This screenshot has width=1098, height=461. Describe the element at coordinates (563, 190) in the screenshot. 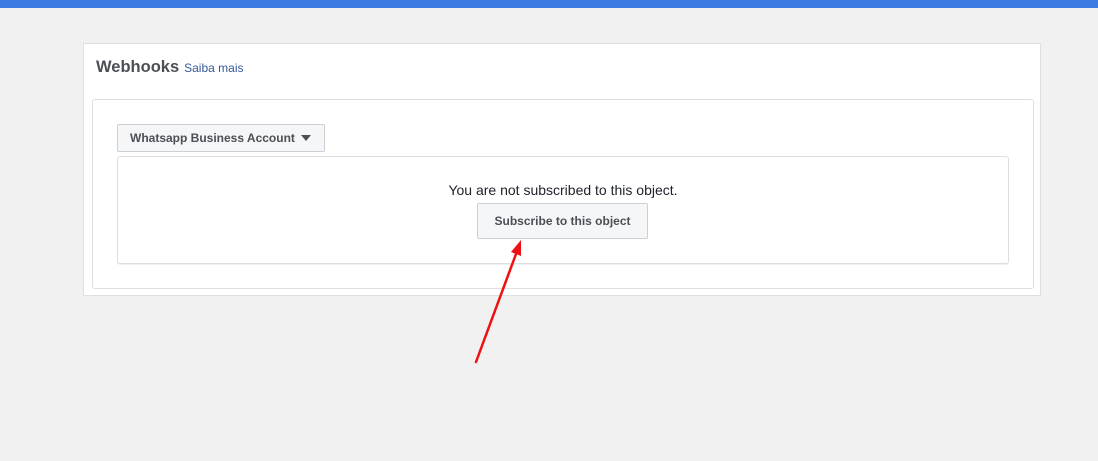

I see `subscription-status-text: You are not subscribed to this object.` at that location.